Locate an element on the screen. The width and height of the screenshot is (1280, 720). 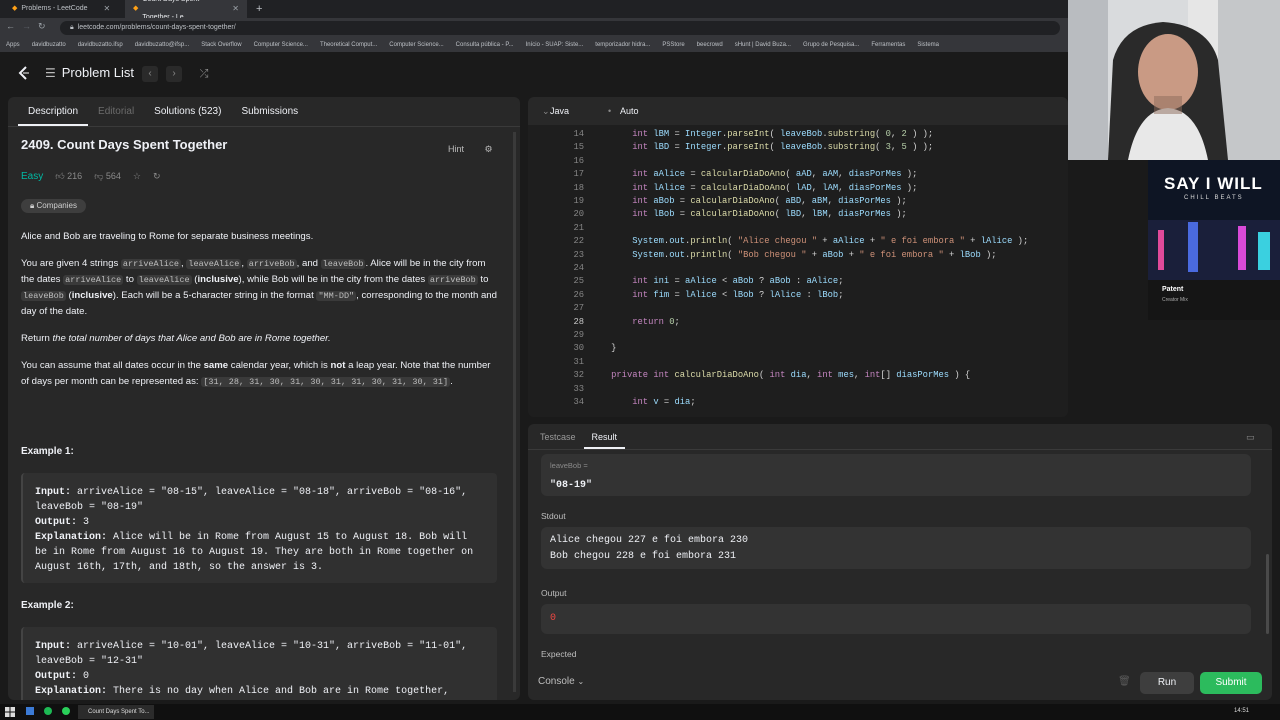
code-line: int v = dia; is located at coordinates (642, 402).